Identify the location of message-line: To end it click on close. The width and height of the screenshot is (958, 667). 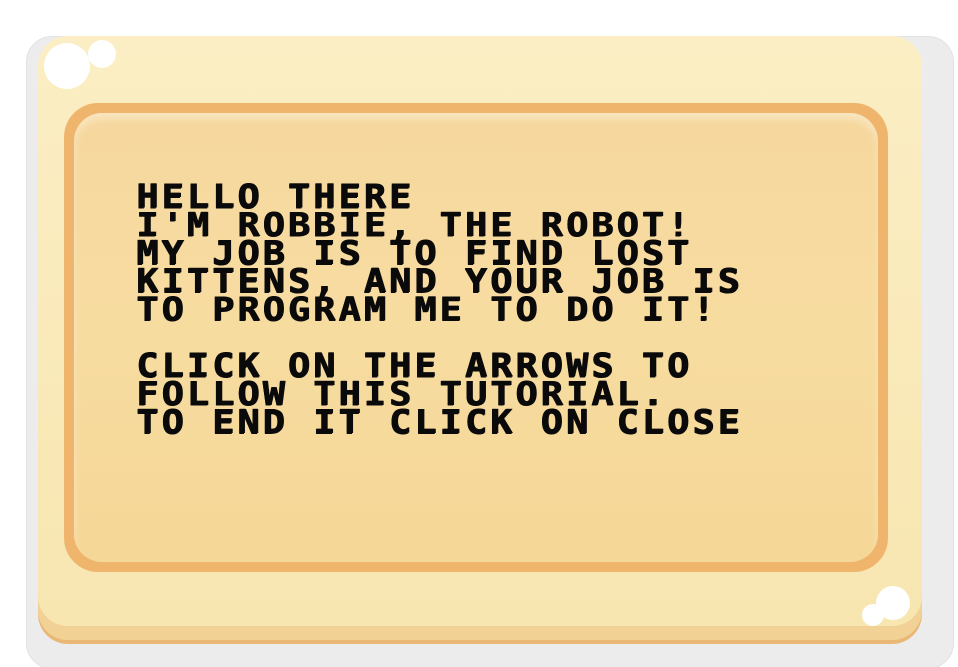
(439, 422).